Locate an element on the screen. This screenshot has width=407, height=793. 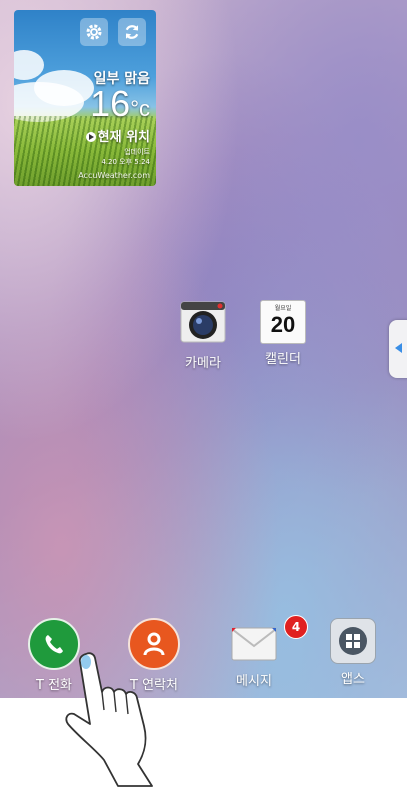
dock-apps: 앱스 is located at coordinates (353, 652).